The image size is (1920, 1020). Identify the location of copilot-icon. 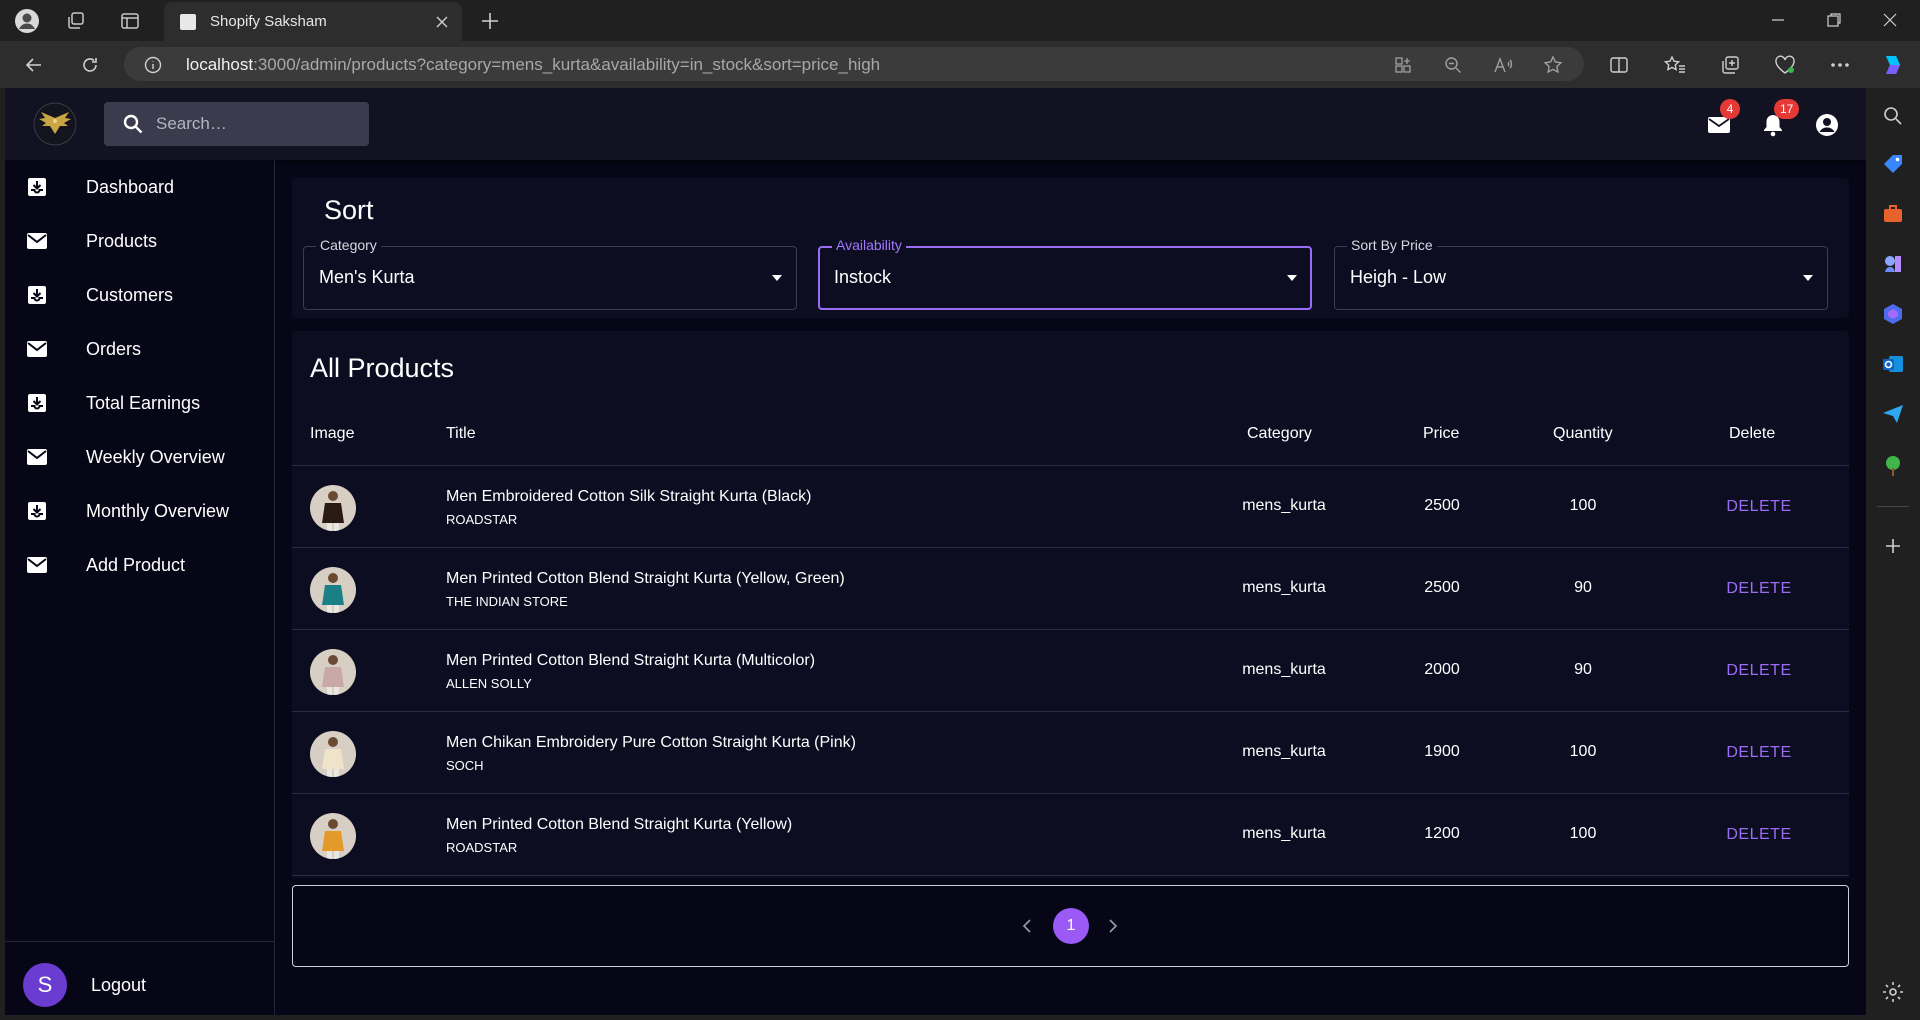
(1893, 65).